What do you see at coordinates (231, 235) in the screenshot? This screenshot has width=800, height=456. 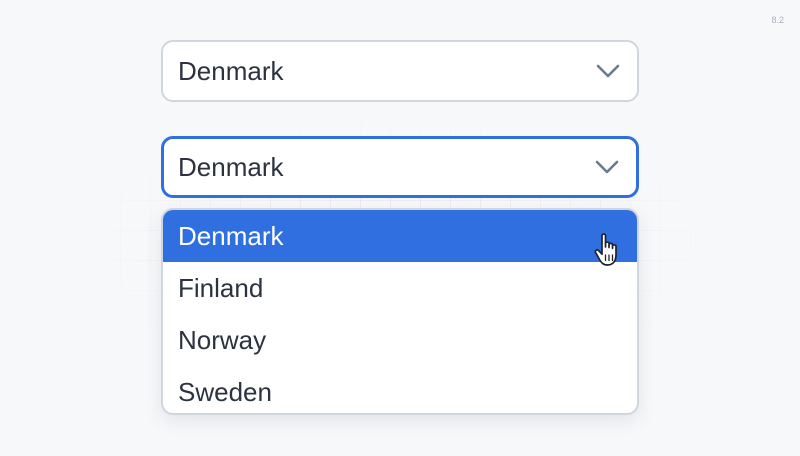 I see `option-label: Denmark` at bounding box center [231, 235].